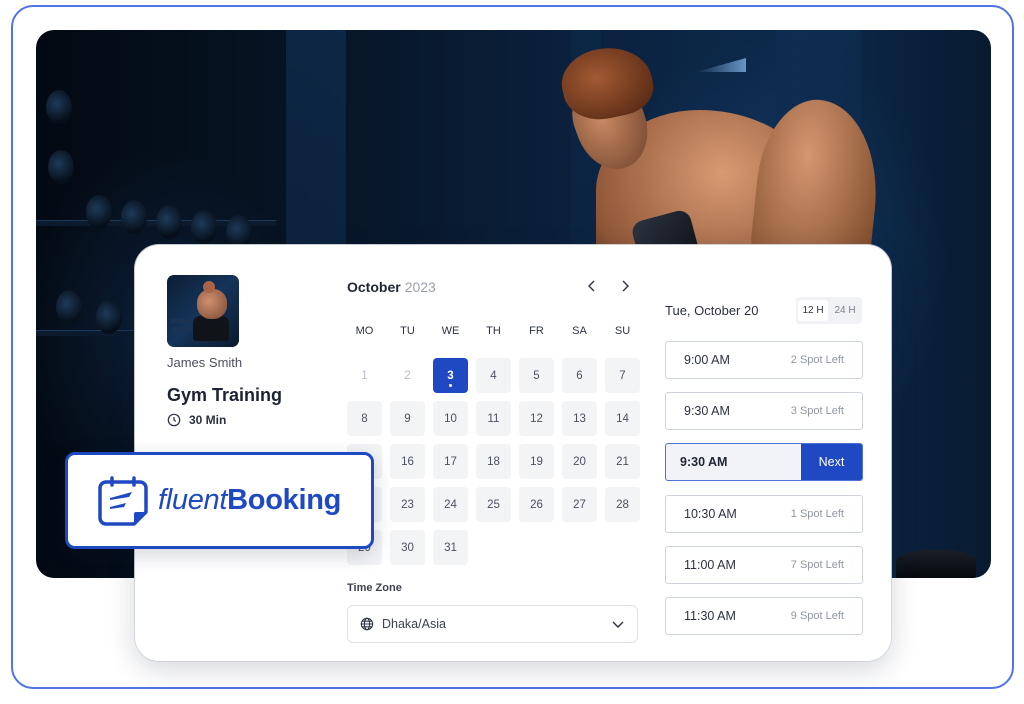  What do you see at coordinates (407, 547) in the screenshot?
I see `calendar-day: 30` at bounding box center [407, 547].